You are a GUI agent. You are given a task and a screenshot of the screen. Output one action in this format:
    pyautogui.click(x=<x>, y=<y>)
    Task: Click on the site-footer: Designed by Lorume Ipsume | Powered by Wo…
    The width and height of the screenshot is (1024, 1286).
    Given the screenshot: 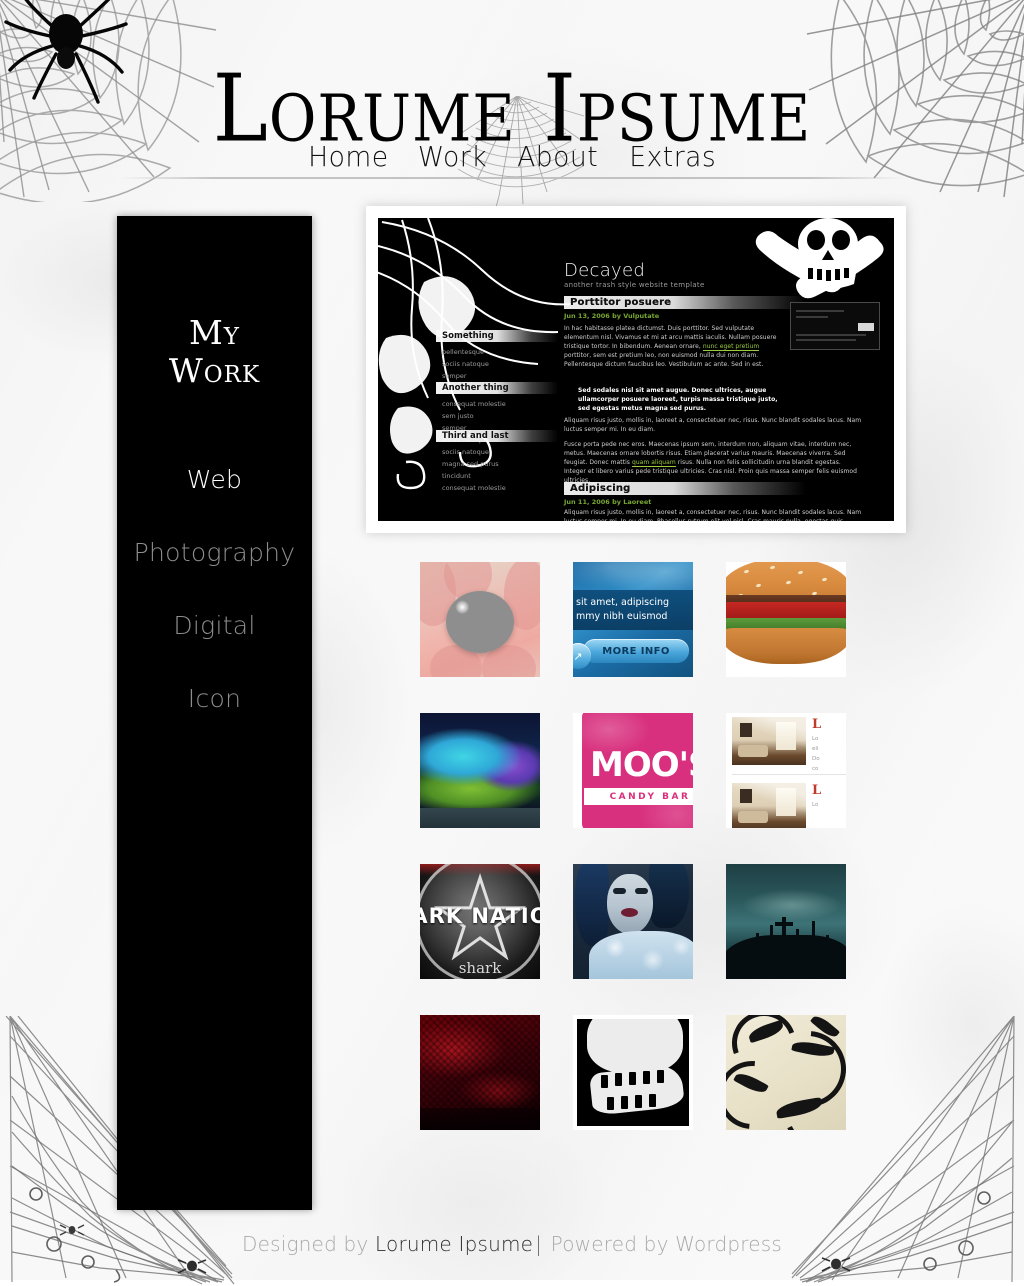 What is the action you would take?
    pyautogui.click(x=512, y=1244)
    